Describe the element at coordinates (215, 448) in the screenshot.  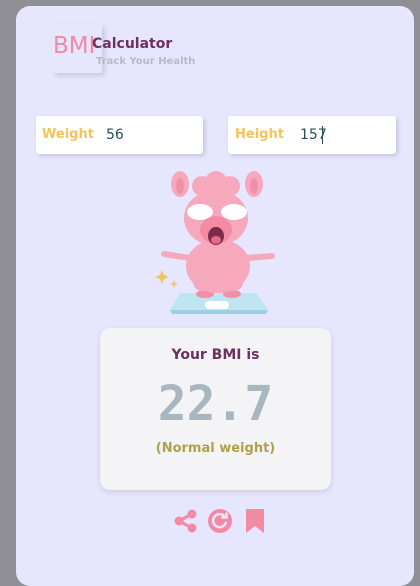
I see `bmi-category: (Normal weight)` at that location.